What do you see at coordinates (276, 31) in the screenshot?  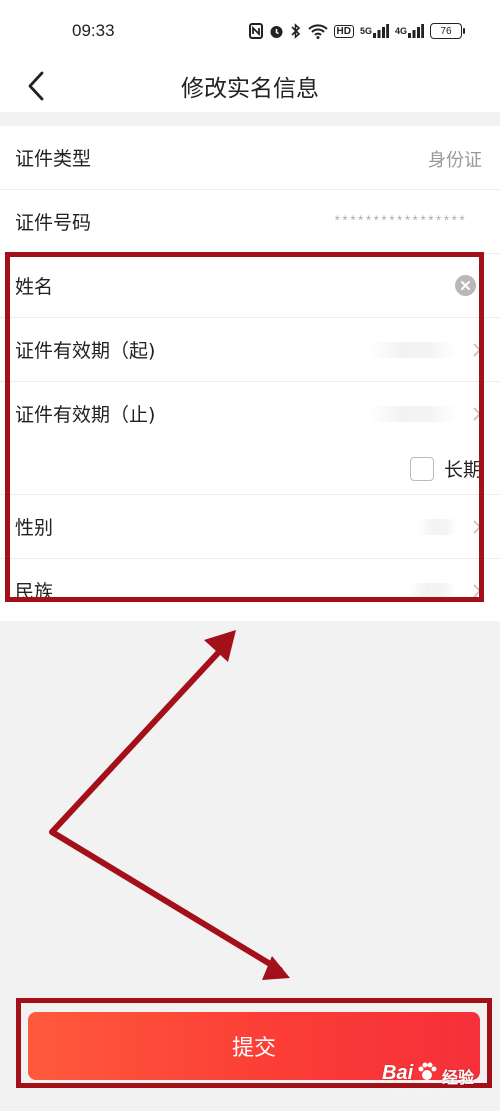 I see `alarm-icon` at bounding box center [276, 31].